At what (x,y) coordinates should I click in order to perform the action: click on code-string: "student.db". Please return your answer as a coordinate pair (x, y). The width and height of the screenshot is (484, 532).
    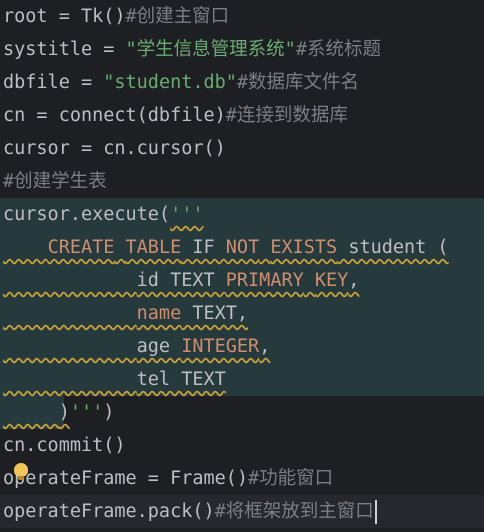
    Looking at the image, I should click on (170, 82).